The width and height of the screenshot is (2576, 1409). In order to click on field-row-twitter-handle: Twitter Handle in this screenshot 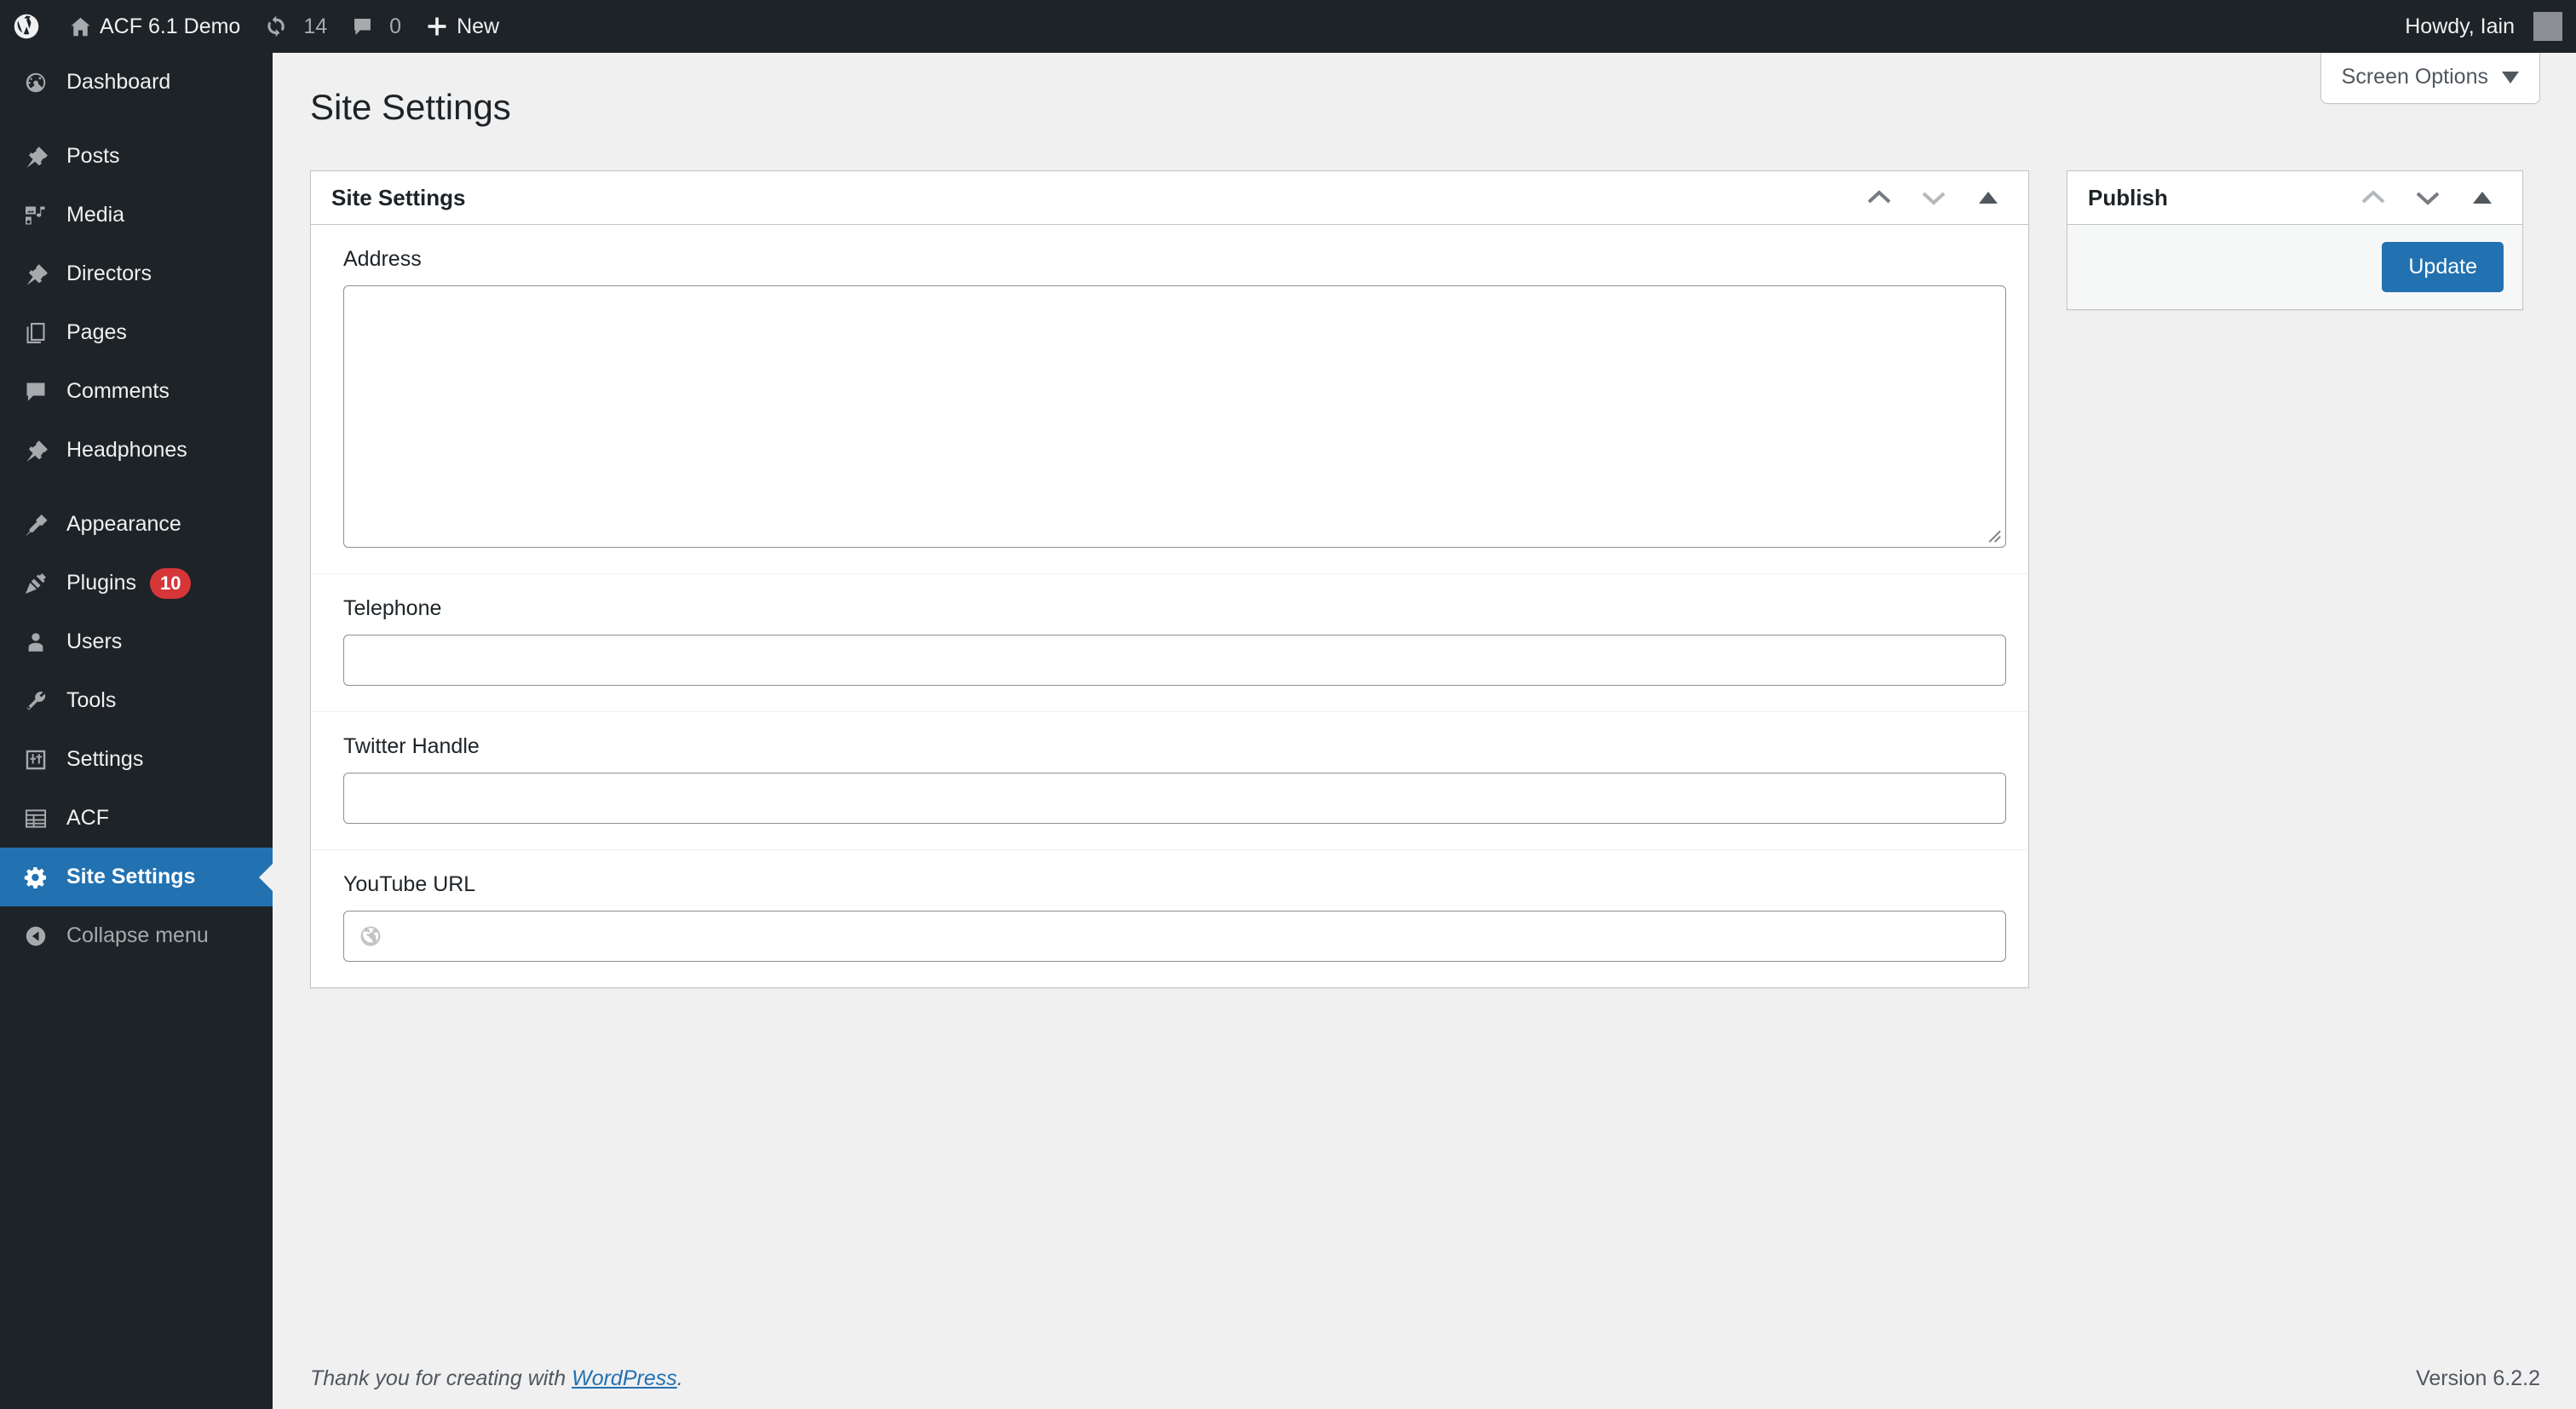, I will do `click(1170, 781)`.